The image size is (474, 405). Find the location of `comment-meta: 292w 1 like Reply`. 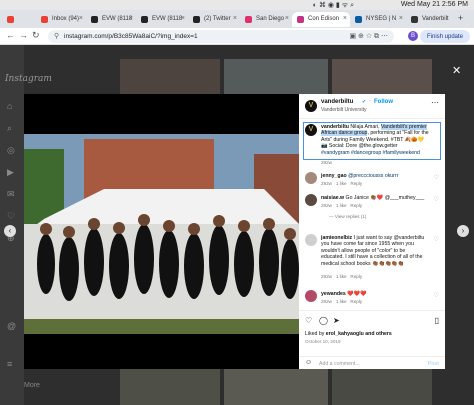

comment-meta: 292w 1 like Reply is located at coordinates (341, 301).